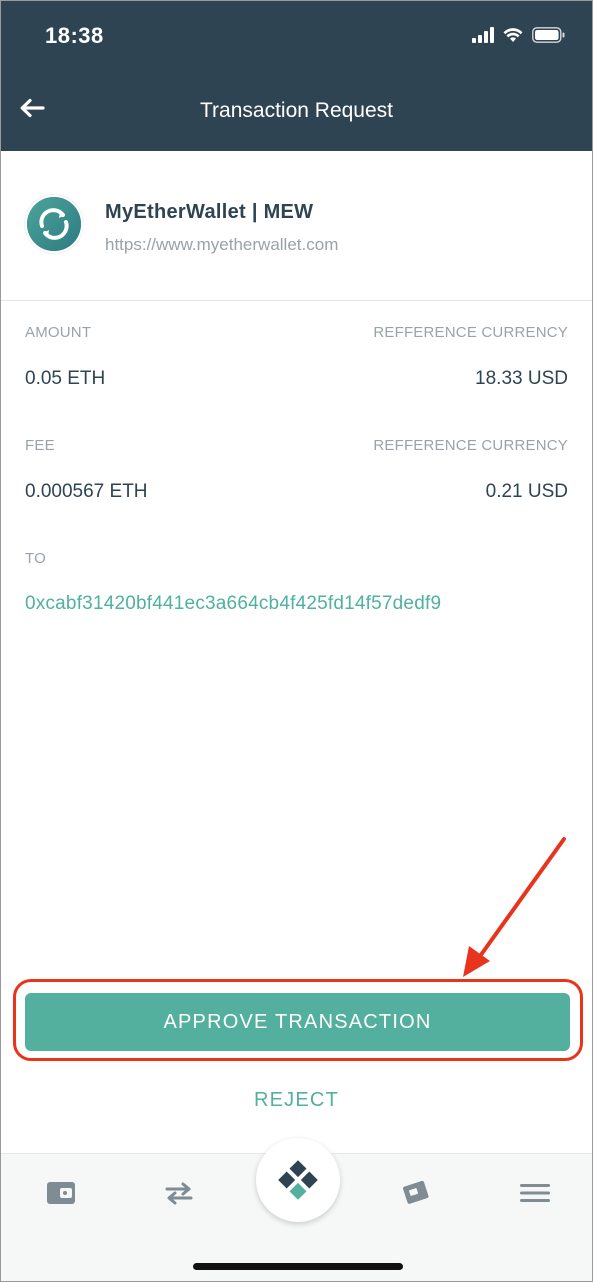 The width and height of the screenshot is (593, 1282). I want to click on exchange-arrows-icon, so click(179, 1193).